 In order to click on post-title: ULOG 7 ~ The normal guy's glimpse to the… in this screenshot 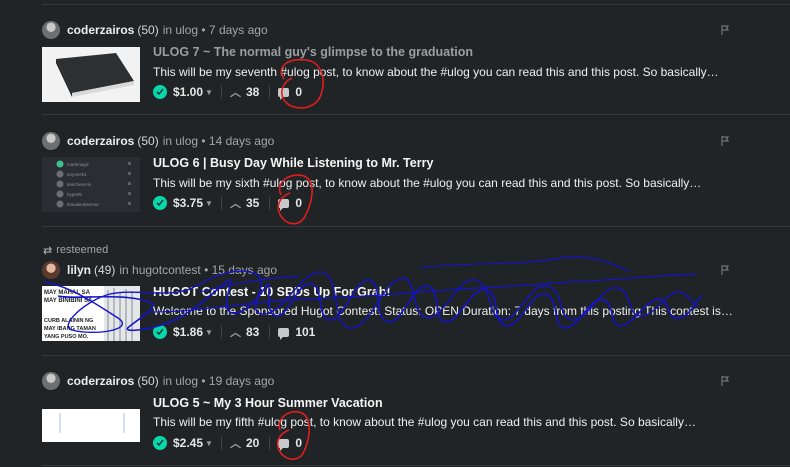, I will do `click(313, 52)`.